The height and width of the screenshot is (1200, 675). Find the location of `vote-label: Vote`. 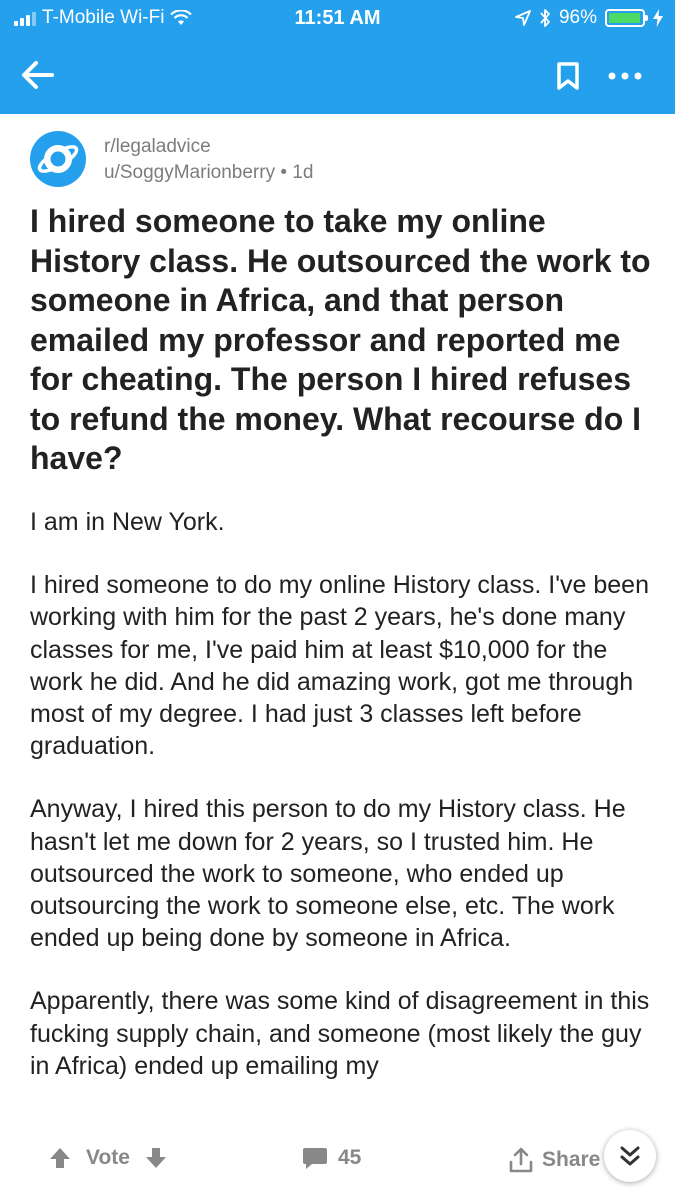

vote-label: Vote is located at coordinates (108, 1157).